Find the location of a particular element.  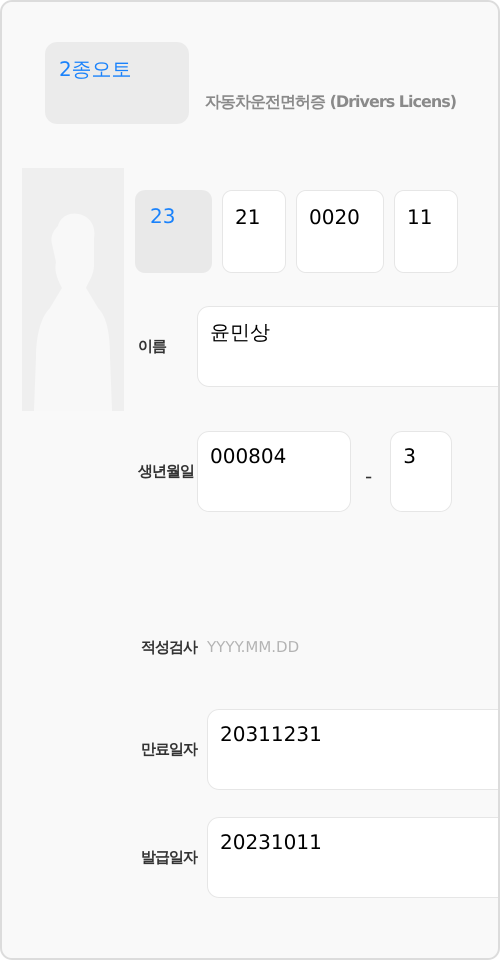

license-number-field: 11 is located at coordinates (426, 231).